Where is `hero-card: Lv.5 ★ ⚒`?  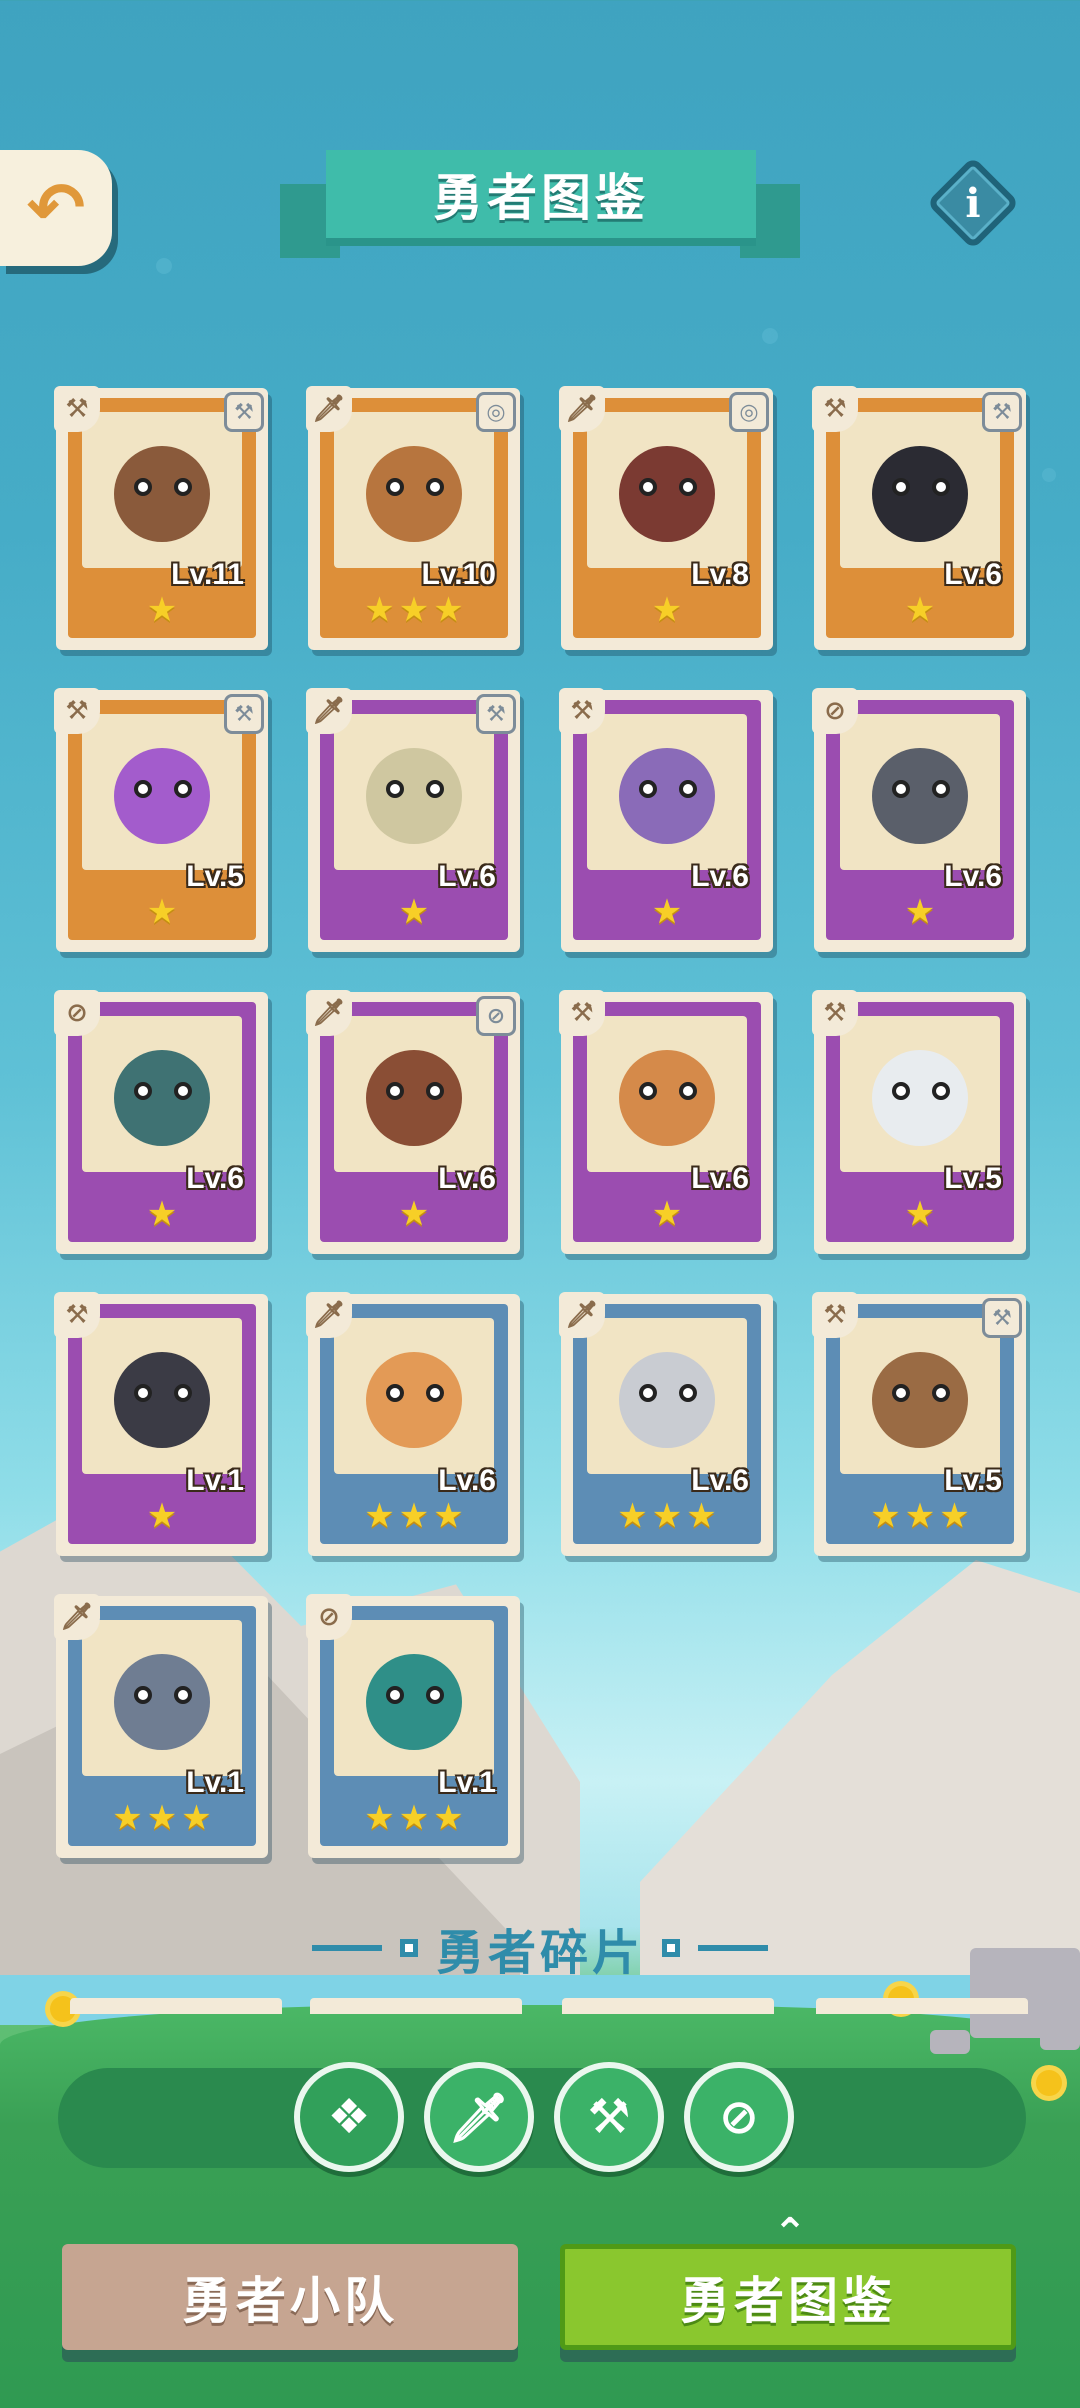
hero-card: Lv.5 ★ ⚒ is located at coordinates (919, 1122).